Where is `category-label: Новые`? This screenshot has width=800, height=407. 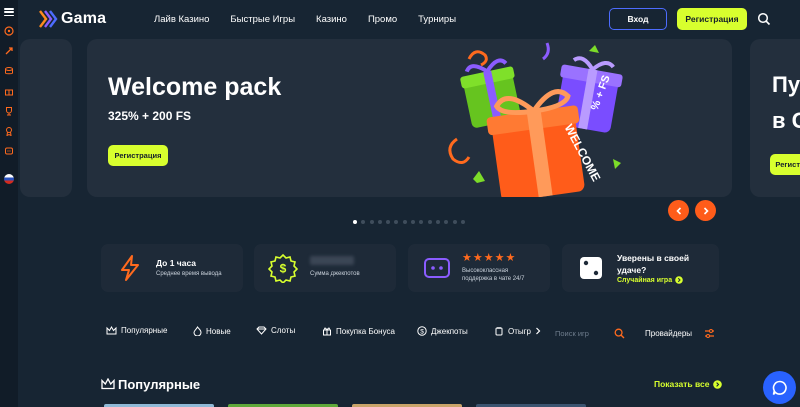 category-label: Новые is located at coordinates (218, 331).